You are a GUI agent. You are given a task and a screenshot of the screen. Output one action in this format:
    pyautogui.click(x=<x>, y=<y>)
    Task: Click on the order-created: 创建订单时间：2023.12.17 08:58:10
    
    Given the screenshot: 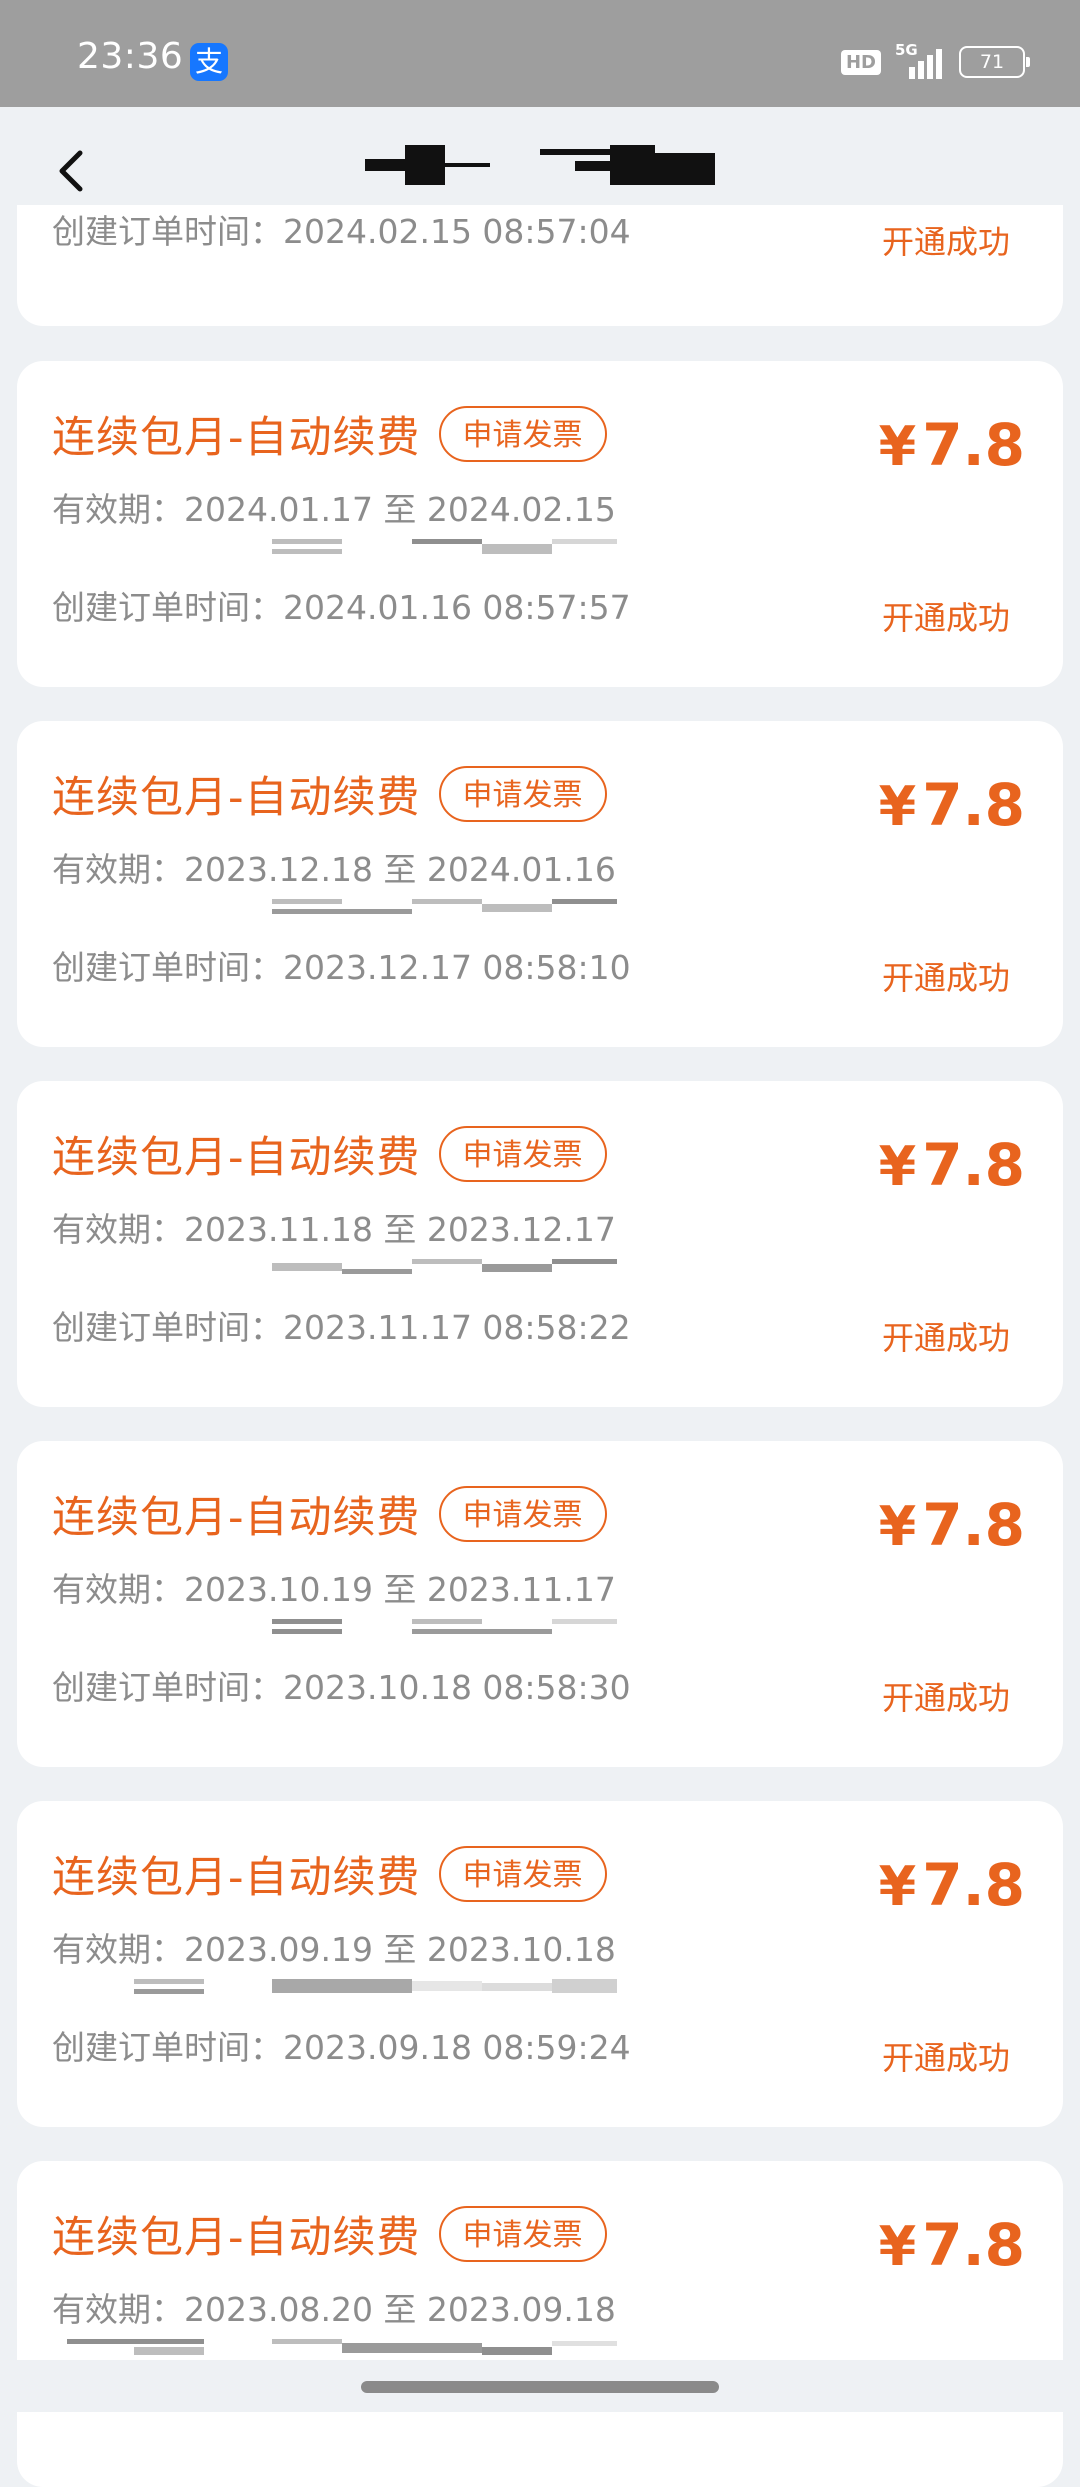 What is the action you would take?
    pyautogui.click(x=341, y=967)
    